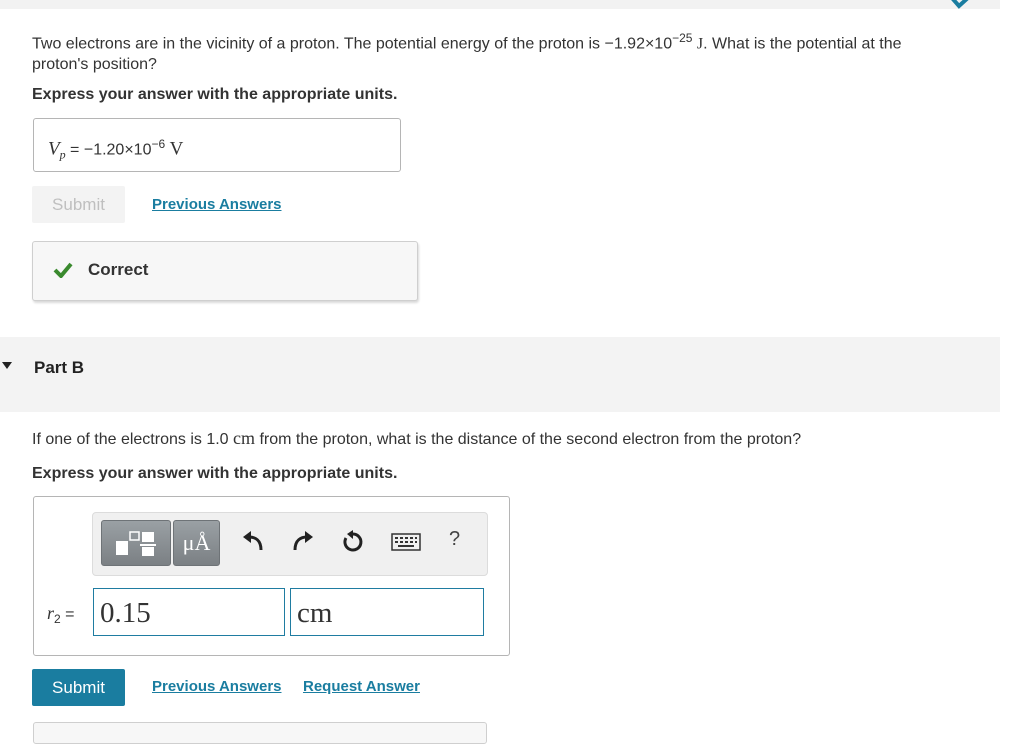 Image resolution: width=1024 pixels, height=744 pixels. Describe the element at coordinates (253, 541) in the screenshot. I see `undo-icon` at that location.